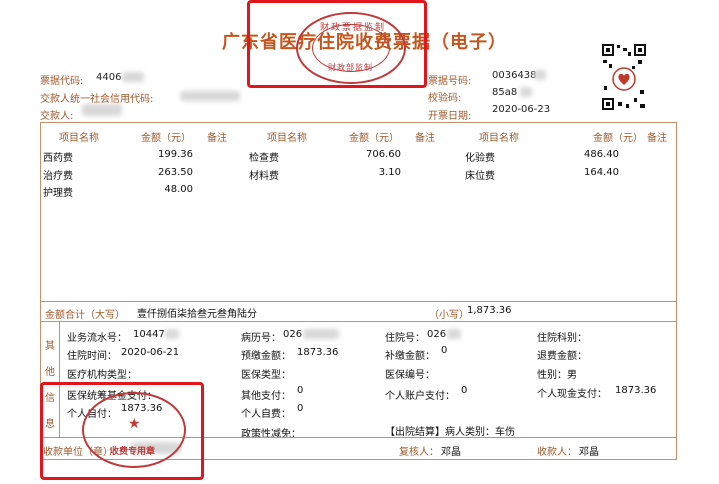 The width and height of the screenshot is (719, 484). Describe the element at coordinates (410, 375) in the screenshot. I see `insurance-number-label: 医保编号：` at that location.